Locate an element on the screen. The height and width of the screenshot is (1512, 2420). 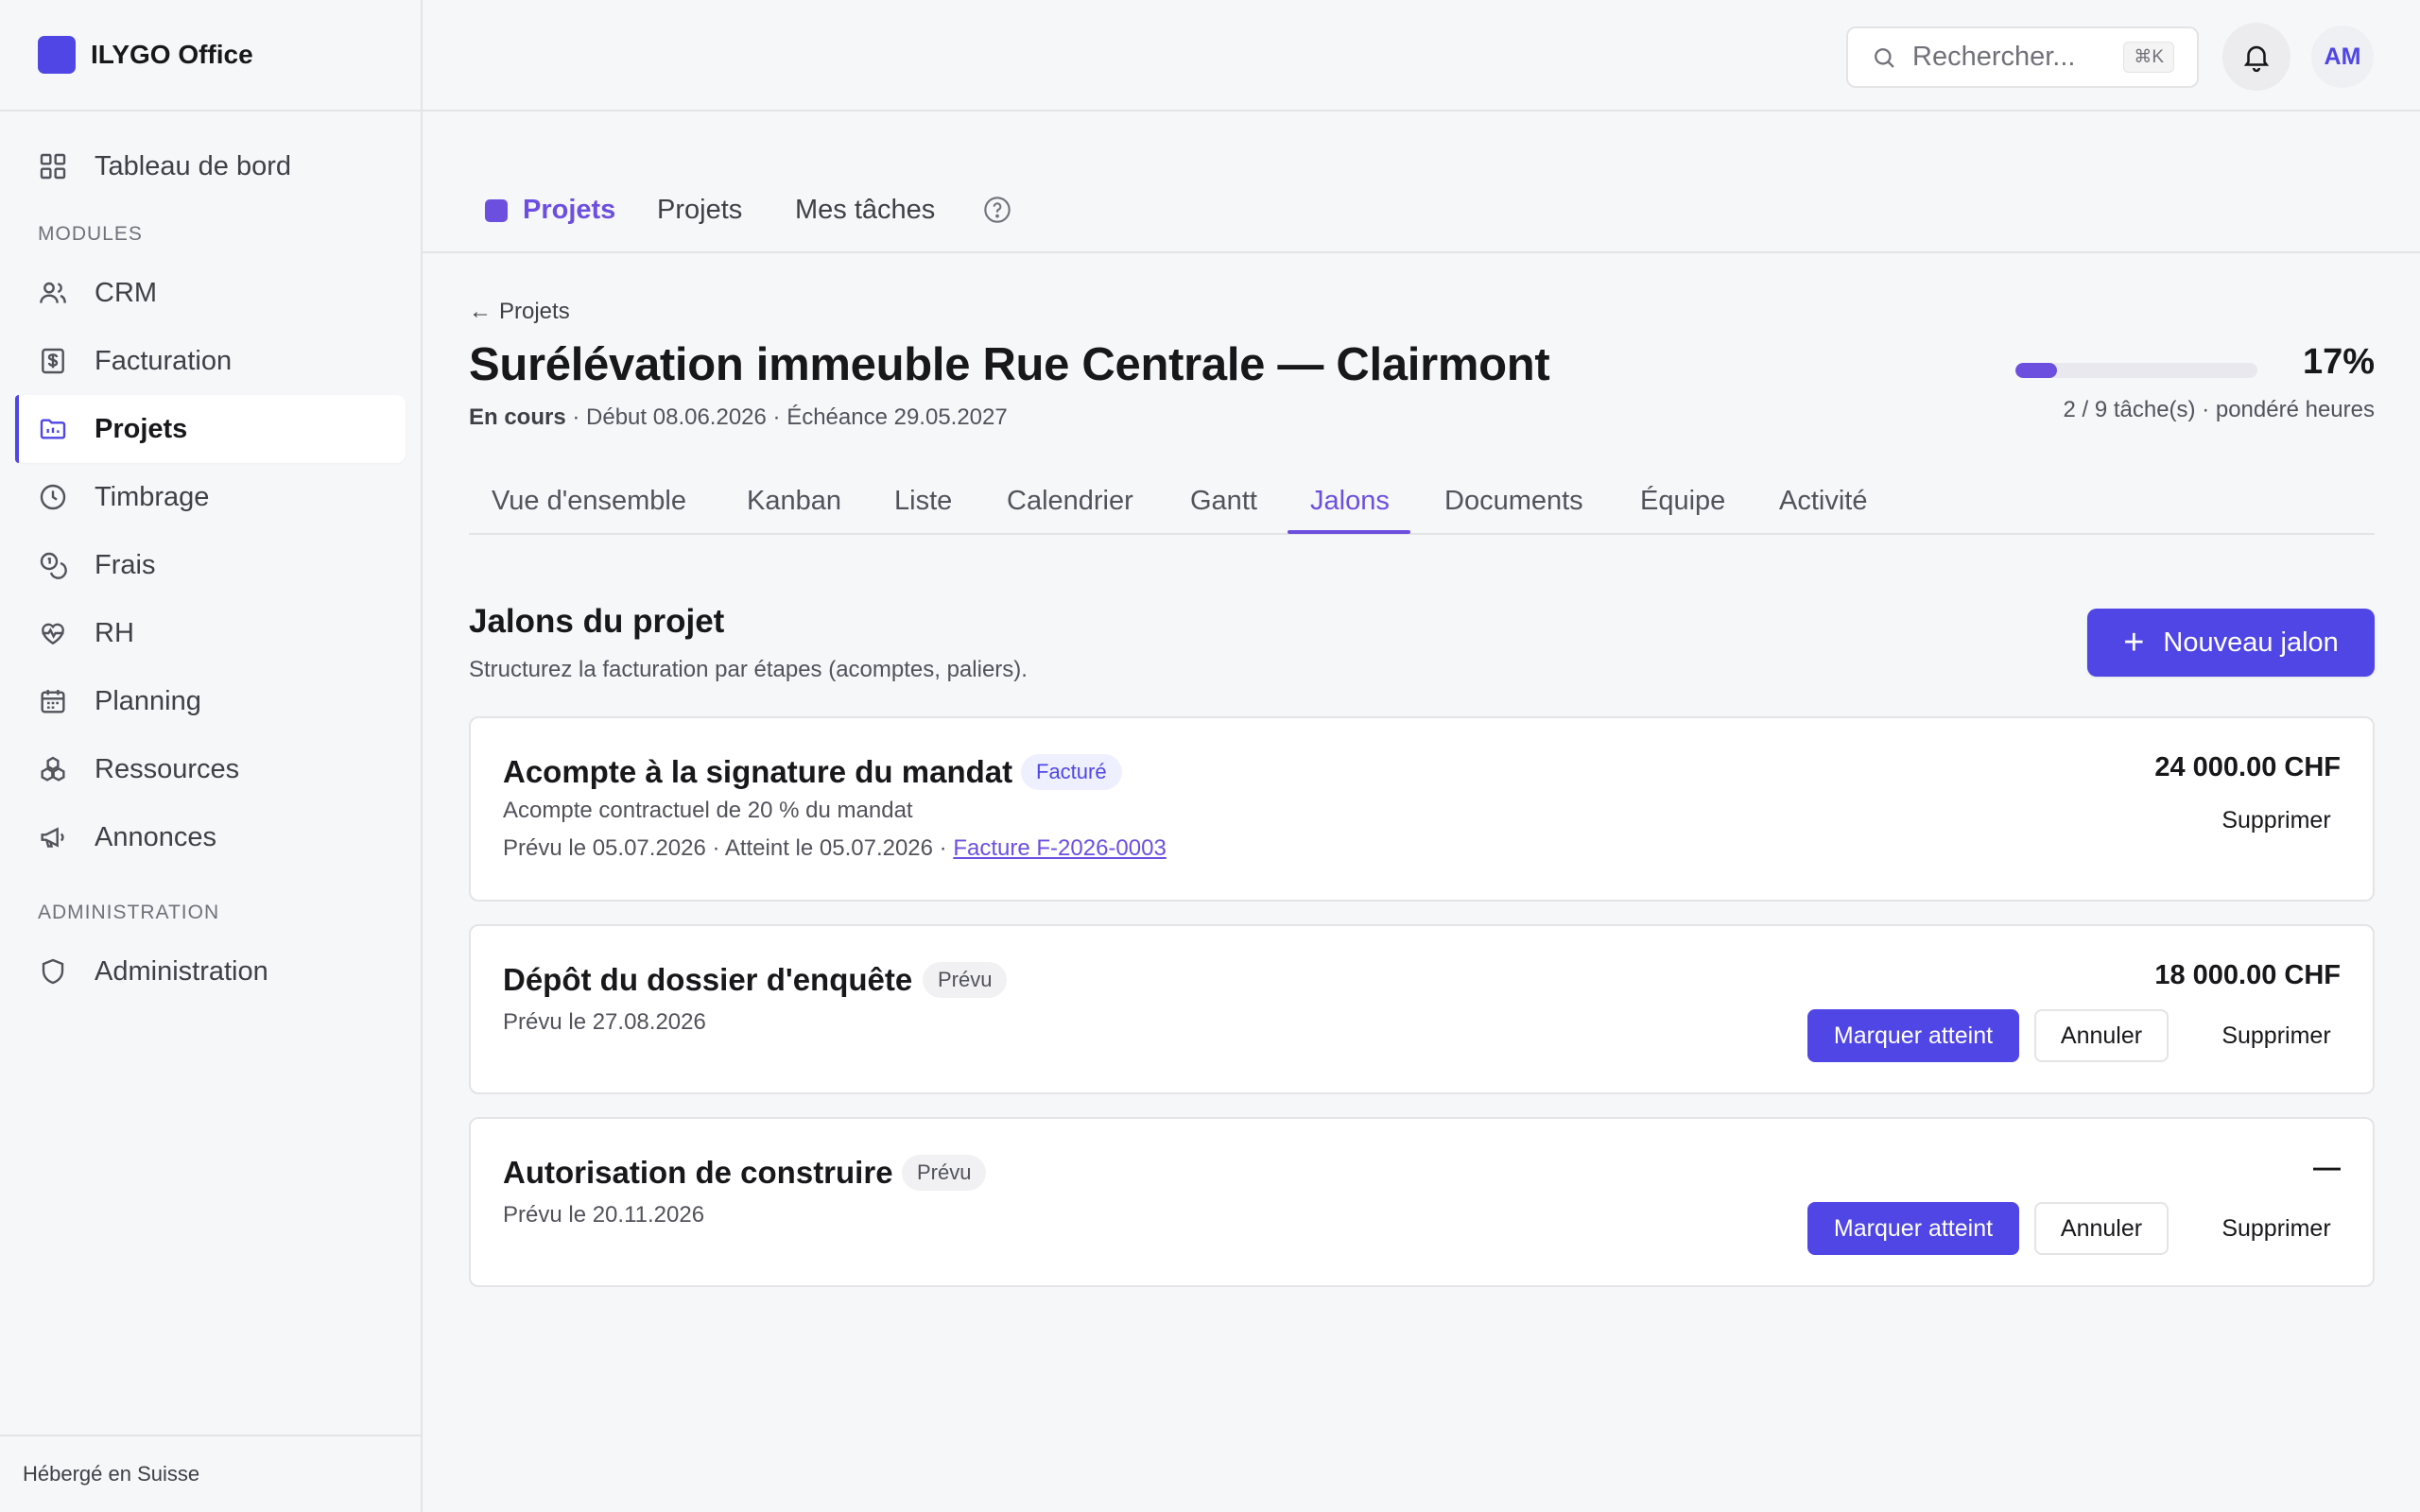
tab-equipe: Équipe is located at coordinates (1682, 501).